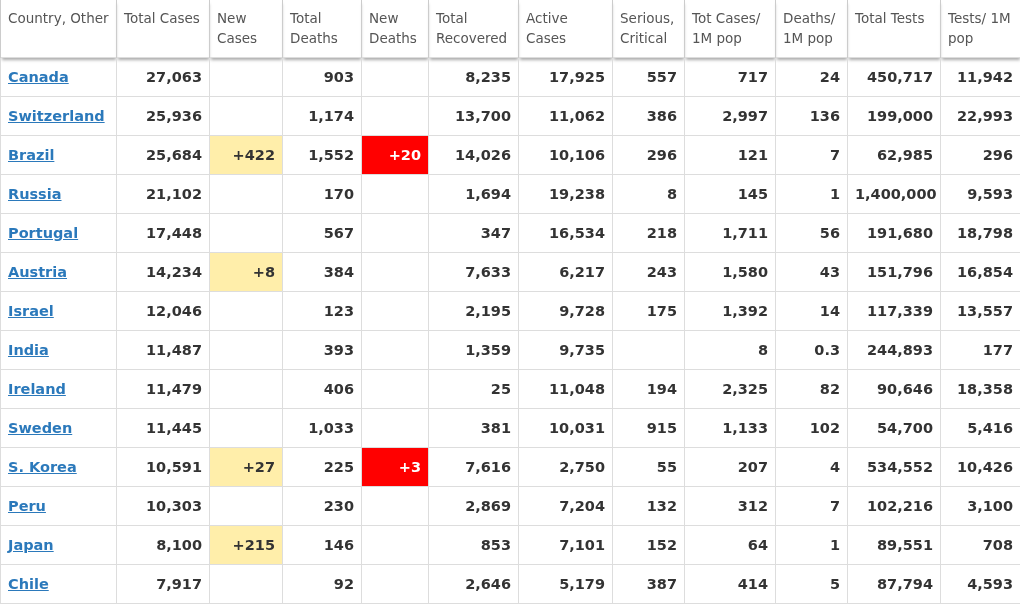  What do you see at coordinates (246, 155) in the screenshot?
I see `table-cell: +422` at bounding box center [246, 155].